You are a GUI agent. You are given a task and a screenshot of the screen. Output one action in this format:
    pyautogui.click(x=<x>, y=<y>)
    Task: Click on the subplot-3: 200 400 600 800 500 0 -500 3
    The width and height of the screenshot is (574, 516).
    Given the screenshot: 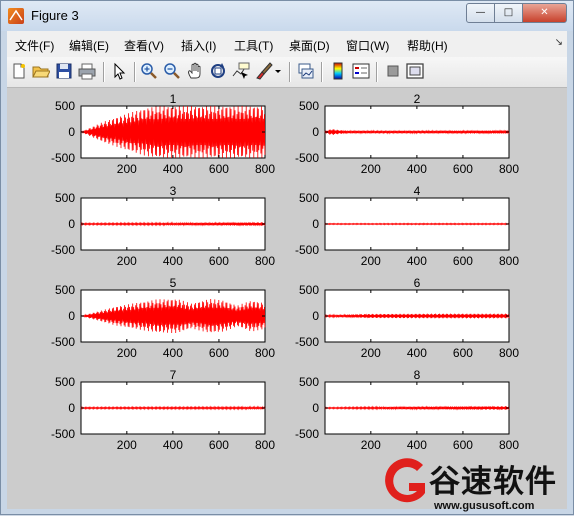 What is the action you would take?
    pyautogui.click(x=163, y=226)
    